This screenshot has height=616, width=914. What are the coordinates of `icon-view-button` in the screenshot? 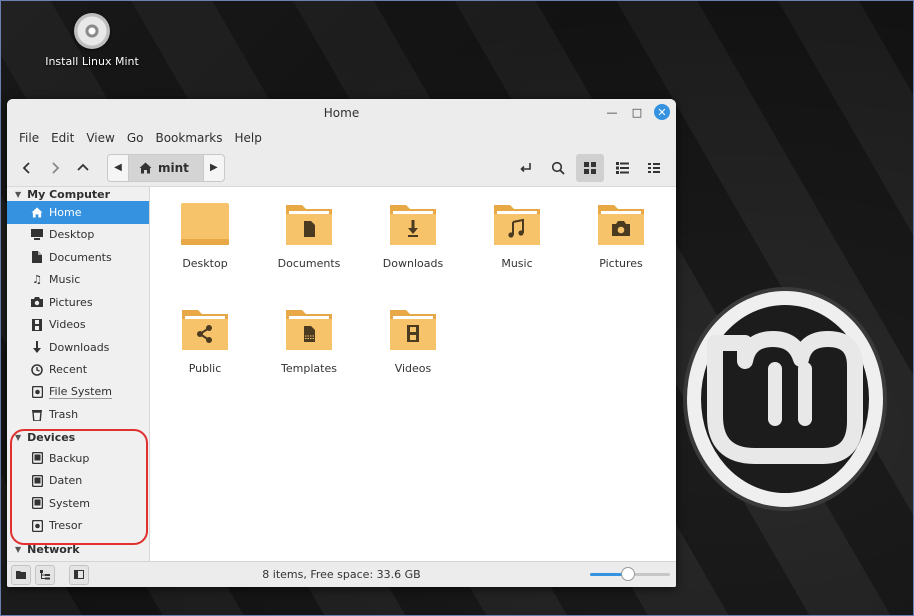 It's located at (590, 168).